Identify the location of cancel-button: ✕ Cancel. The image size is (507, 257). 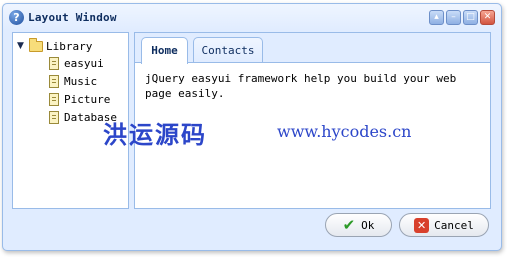
(444, 225).